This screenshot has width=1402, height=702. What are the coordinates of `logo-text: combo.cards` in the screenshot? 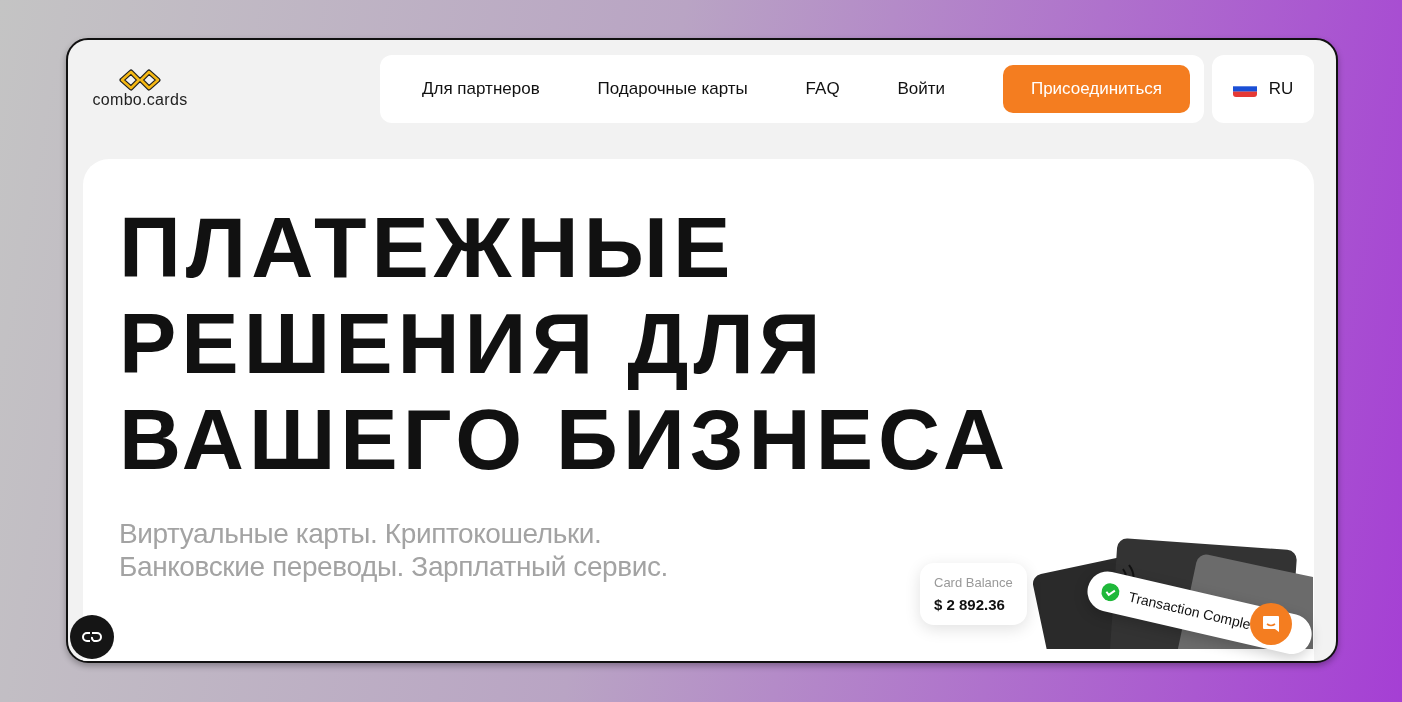 It's located at (140, 100).